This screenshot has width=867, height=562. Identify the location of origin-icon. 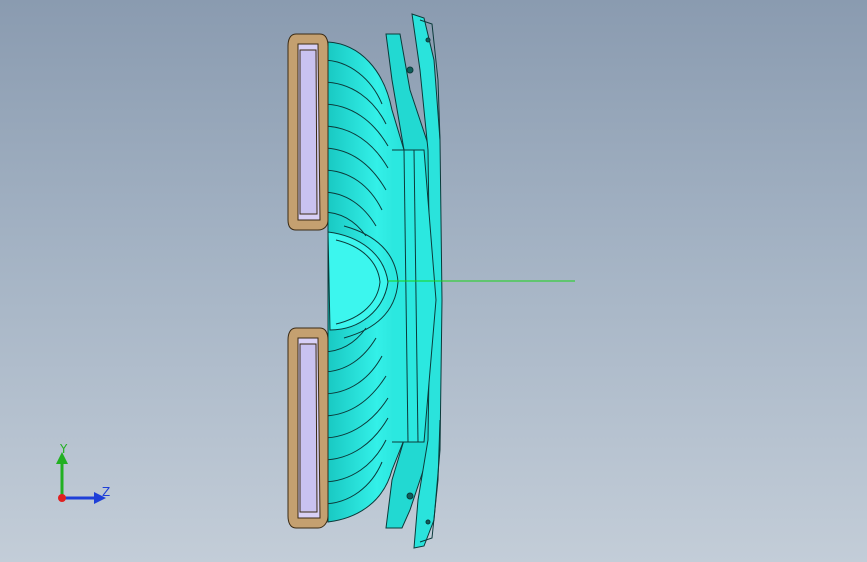
(62, 498).